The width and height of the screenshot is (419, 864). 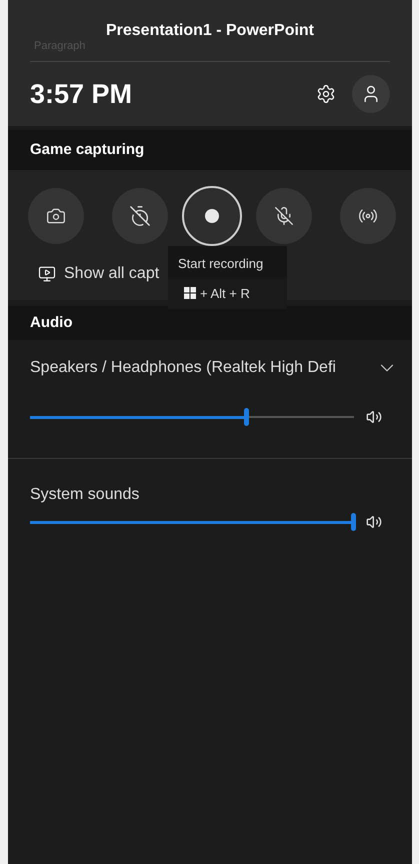 What do you see at coordinates (371, 94) in the screenshot?
I see `profile-button` at bounding box center [371, 94].